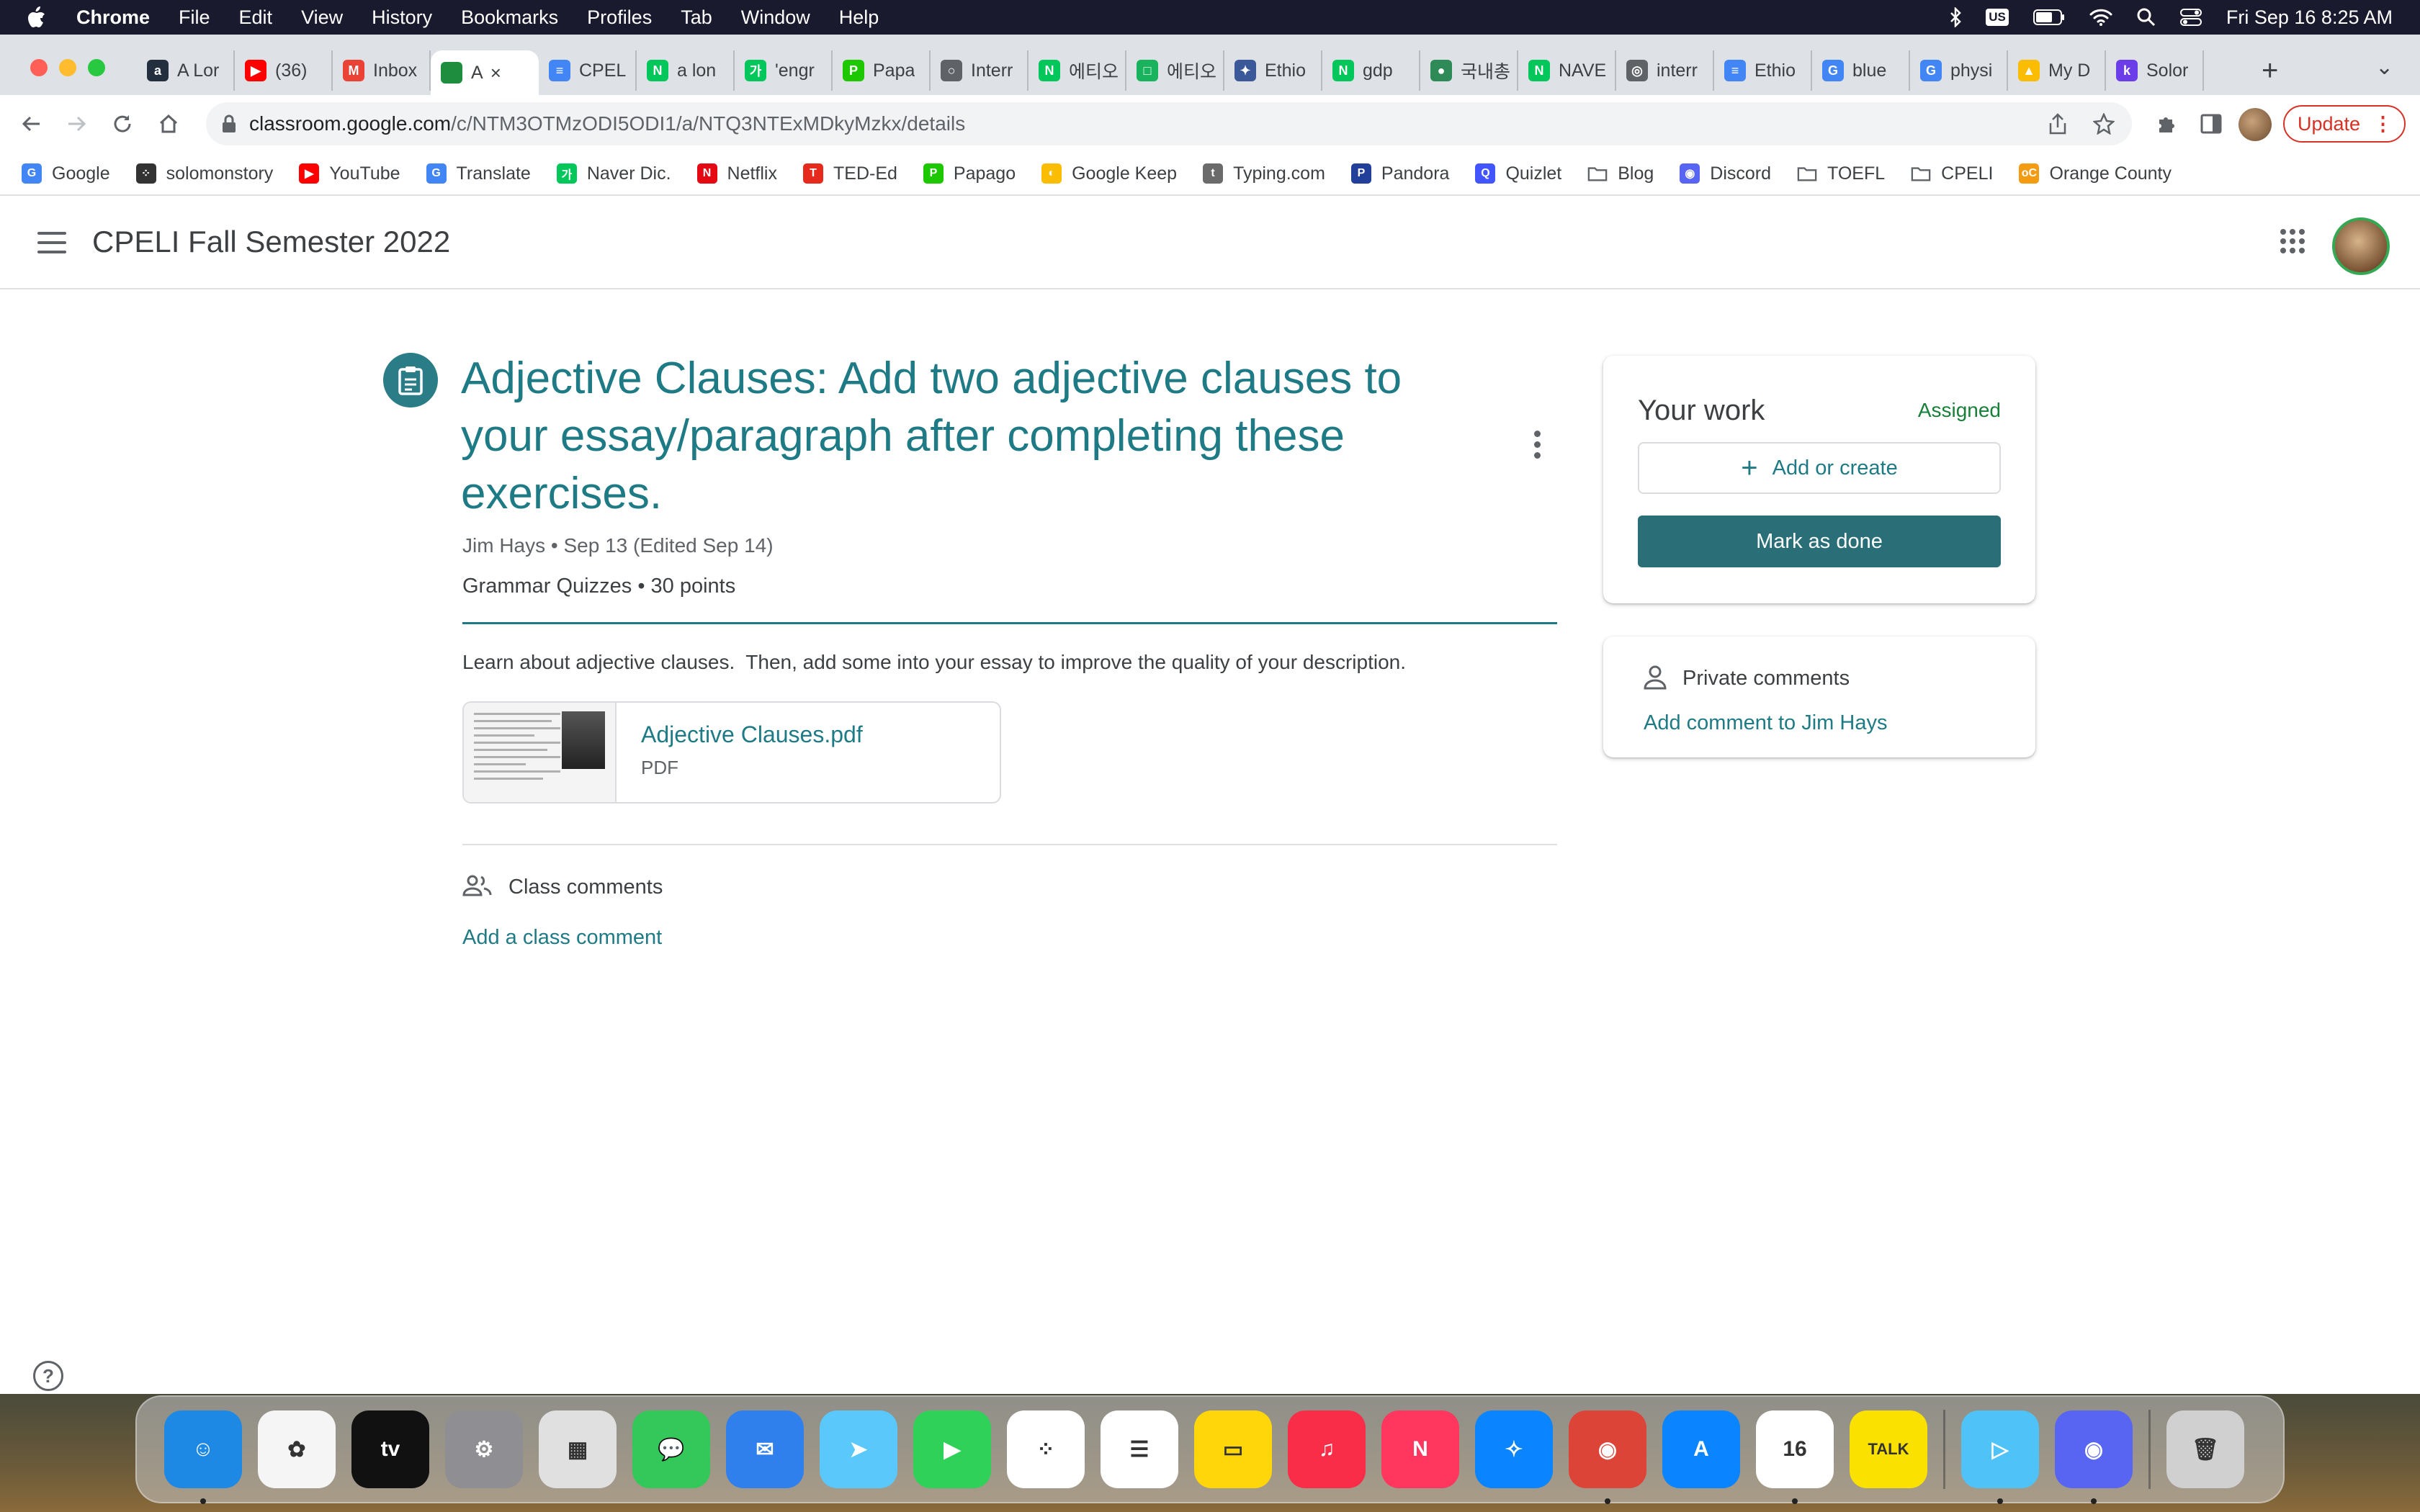 The height and width of the screenshot is (1512, 2420). Describe the element at coordinates (1399, 173) in the screenshot. I see `bookmark-item: P Pandora` at that location.